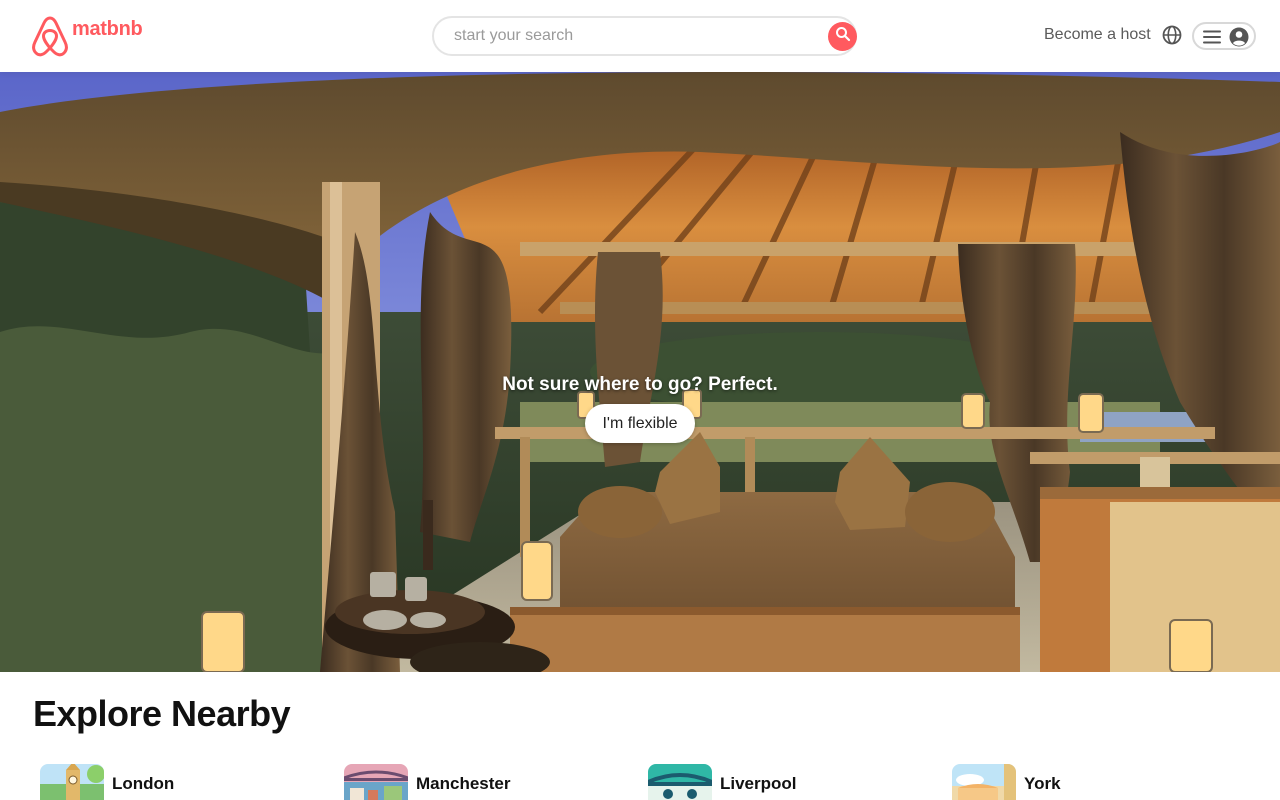 The image size is (1280, 800). Describe the element at coordinates (680, 782) in the screenshot. I see `liverpool-thumbnail` at that location.